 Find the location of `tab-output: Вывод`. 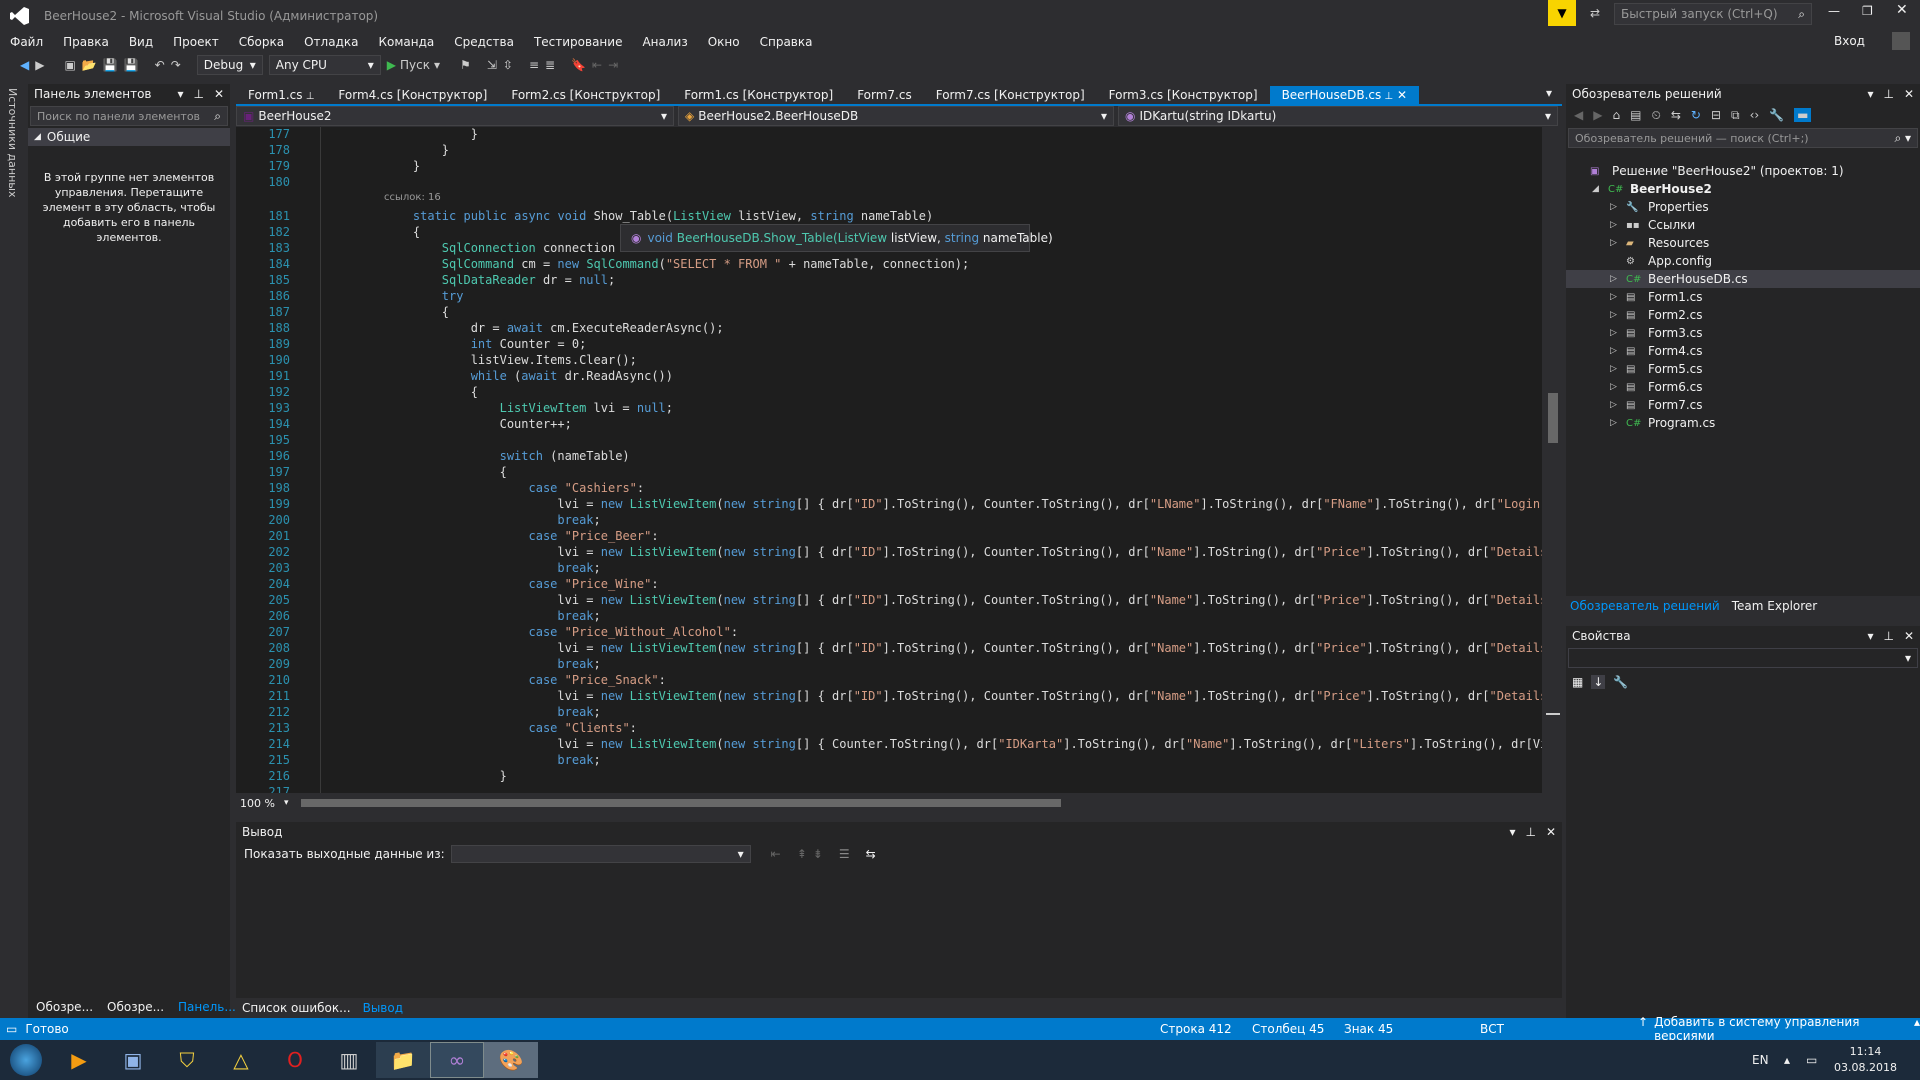

tab-output: Вывод is located at coordinates (383, 1008).